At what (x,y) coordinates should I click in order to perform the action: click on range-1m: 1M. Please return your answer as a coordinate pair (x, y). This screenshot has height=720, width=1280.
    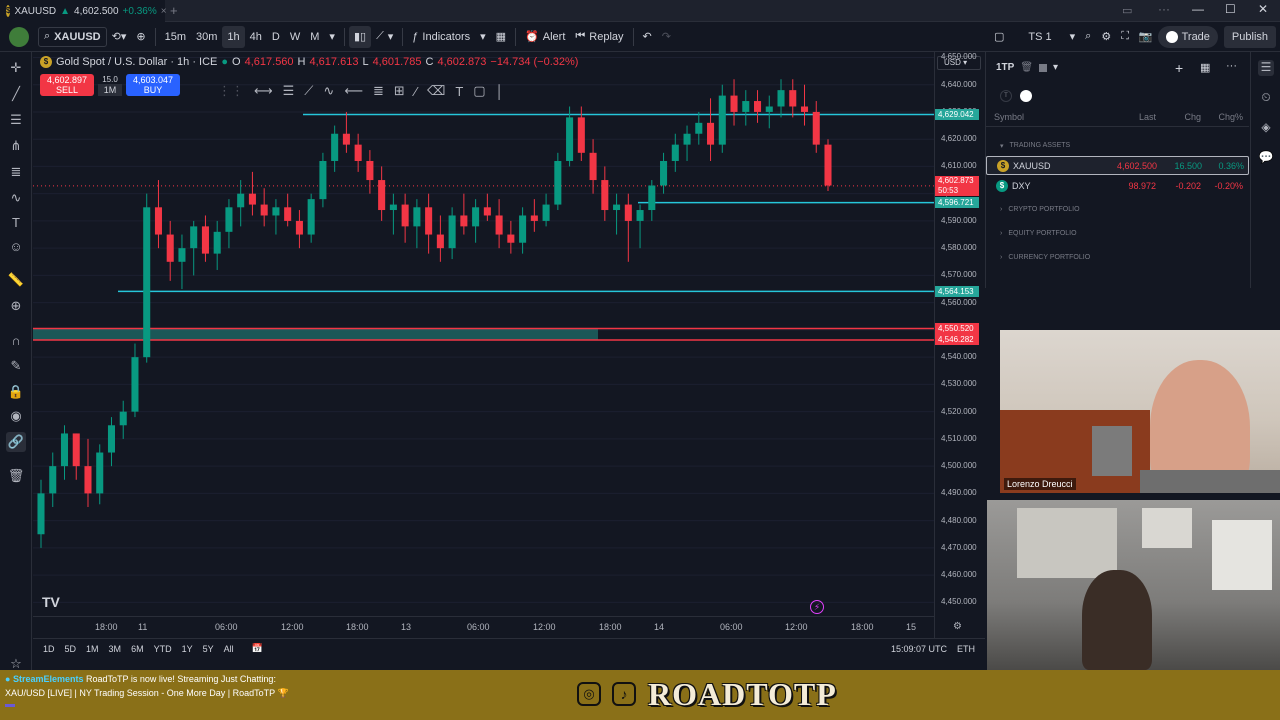
    Looking at the image, I should click on (92, 649).